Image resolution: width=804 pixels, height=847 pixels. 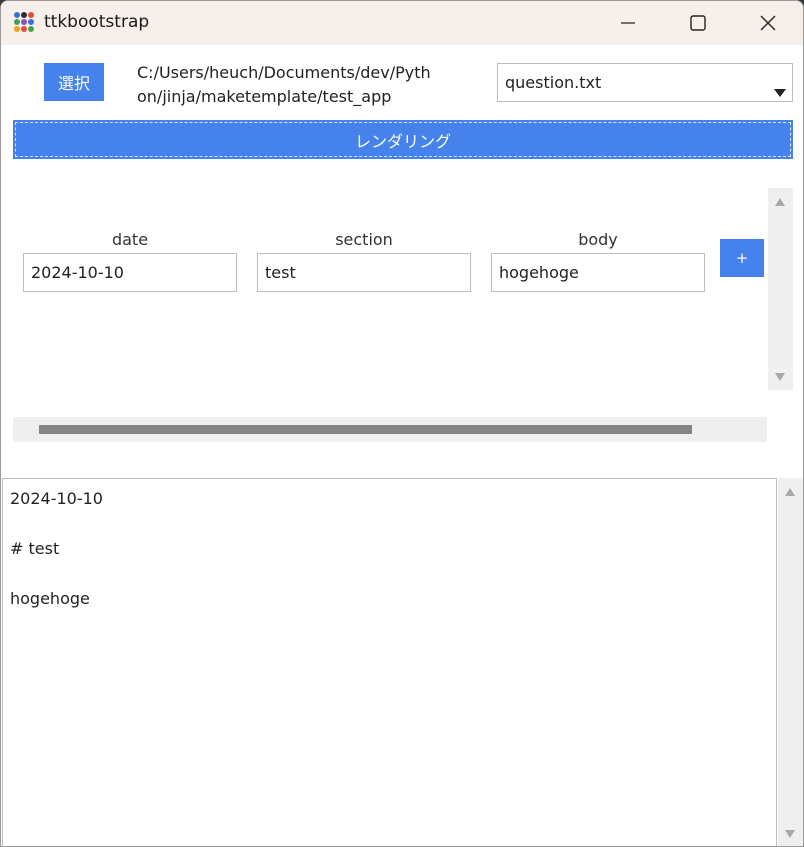 What do you see at coordinates (780, 289) in the screenshot?
I see `fields-vertical-scrollbar` at bounding box center [780, 289].